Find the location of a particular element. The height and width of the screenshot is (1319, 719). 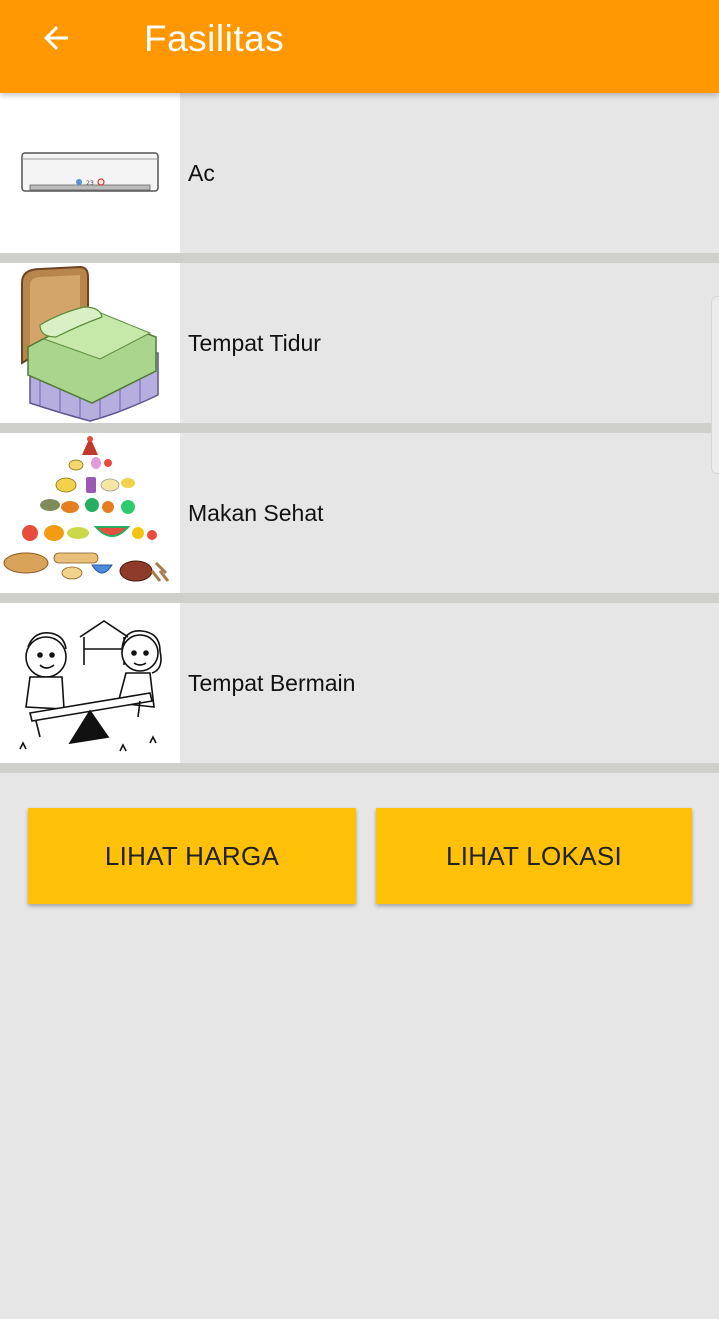

bed-image is located at coordinates (90, 343).